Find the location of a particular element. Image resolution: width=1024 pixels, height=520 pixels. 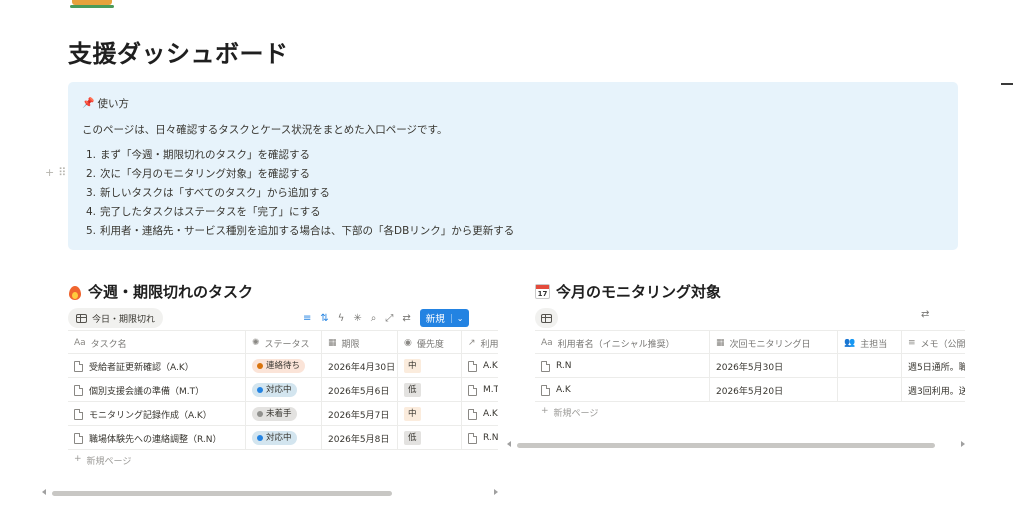

sort-icon: ⇅ is located at coordinates (324, 318).